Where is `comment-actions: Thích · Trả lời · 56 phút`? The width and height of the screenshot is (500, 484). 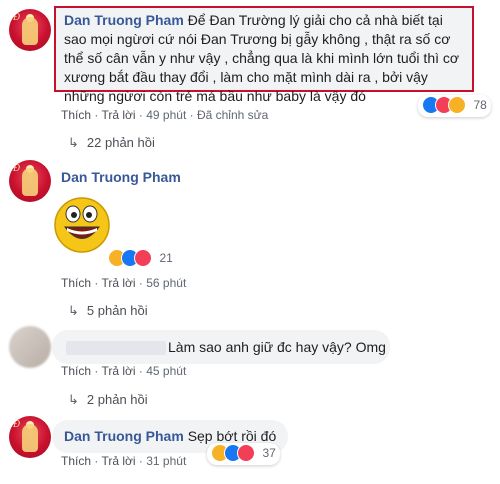
comment-actions: Thích · Trả lời · 56 phút is located at coordinates (124, 283).